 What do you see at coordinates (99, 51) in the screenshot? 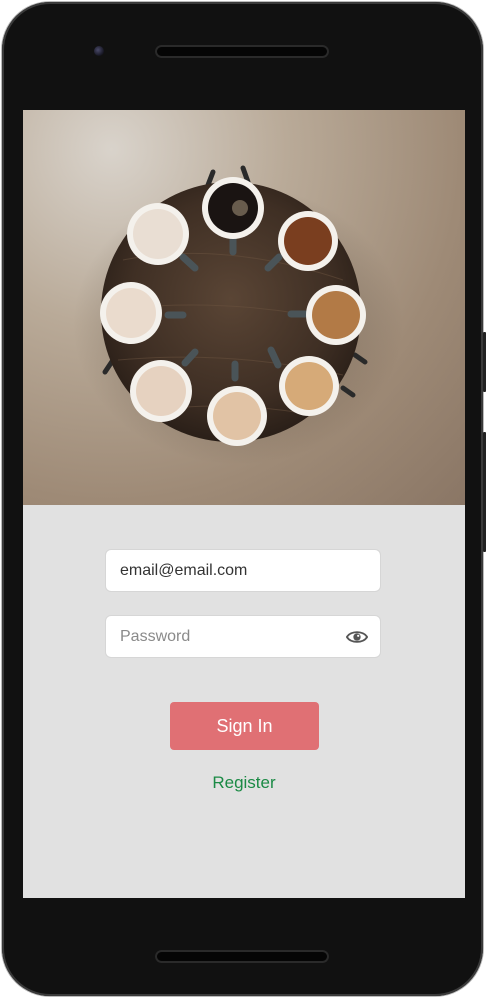
I see `front-camera` at bounding box center [99, 51].